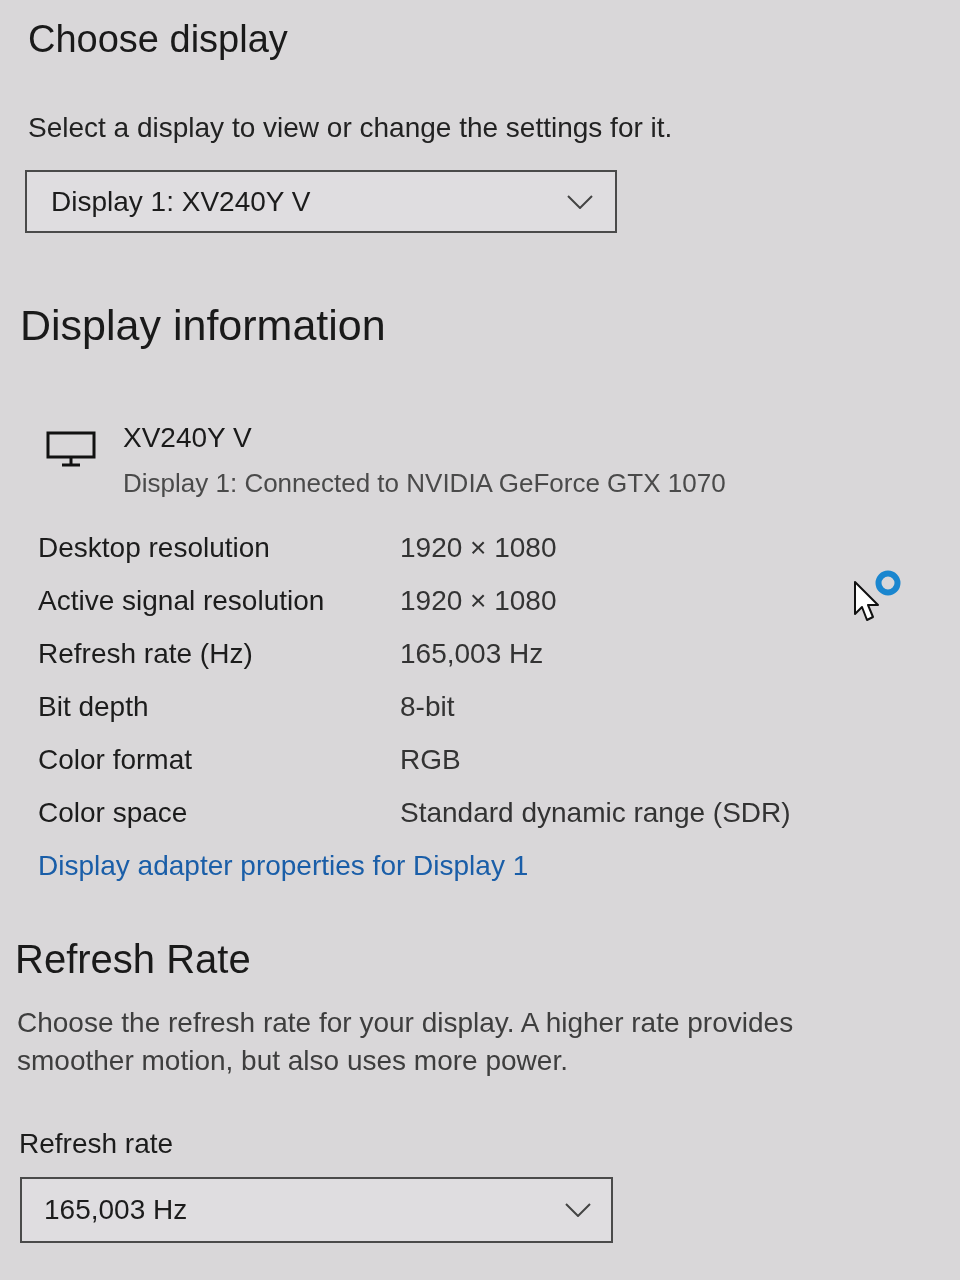 The width and height of the screenshot is (960, 1280). Describe the element at coordinates (430, 759) in the screenshot. I see `property-value: RGB` at that location.